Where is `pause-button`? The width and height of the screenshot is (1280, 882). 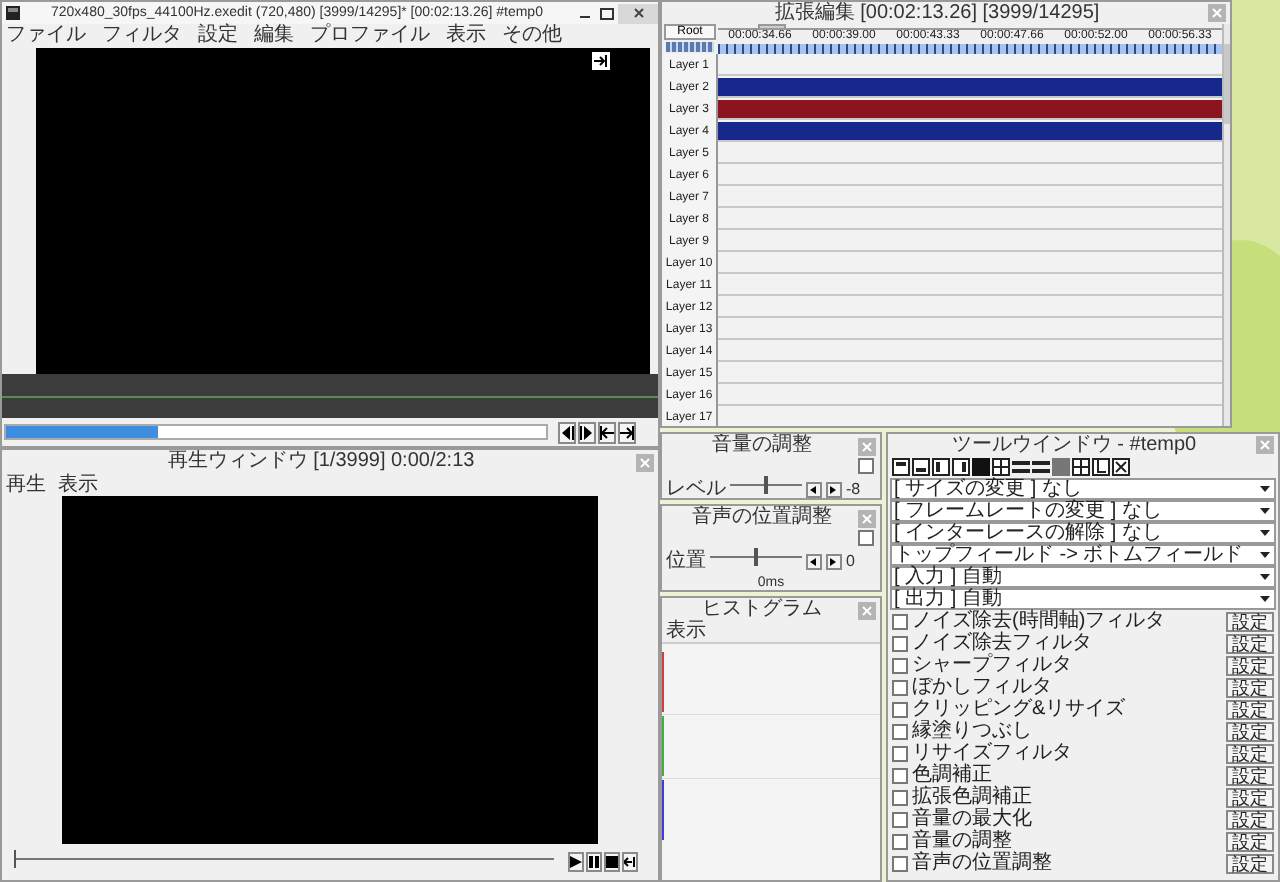 pause-button is located at coordinates (594, 862).